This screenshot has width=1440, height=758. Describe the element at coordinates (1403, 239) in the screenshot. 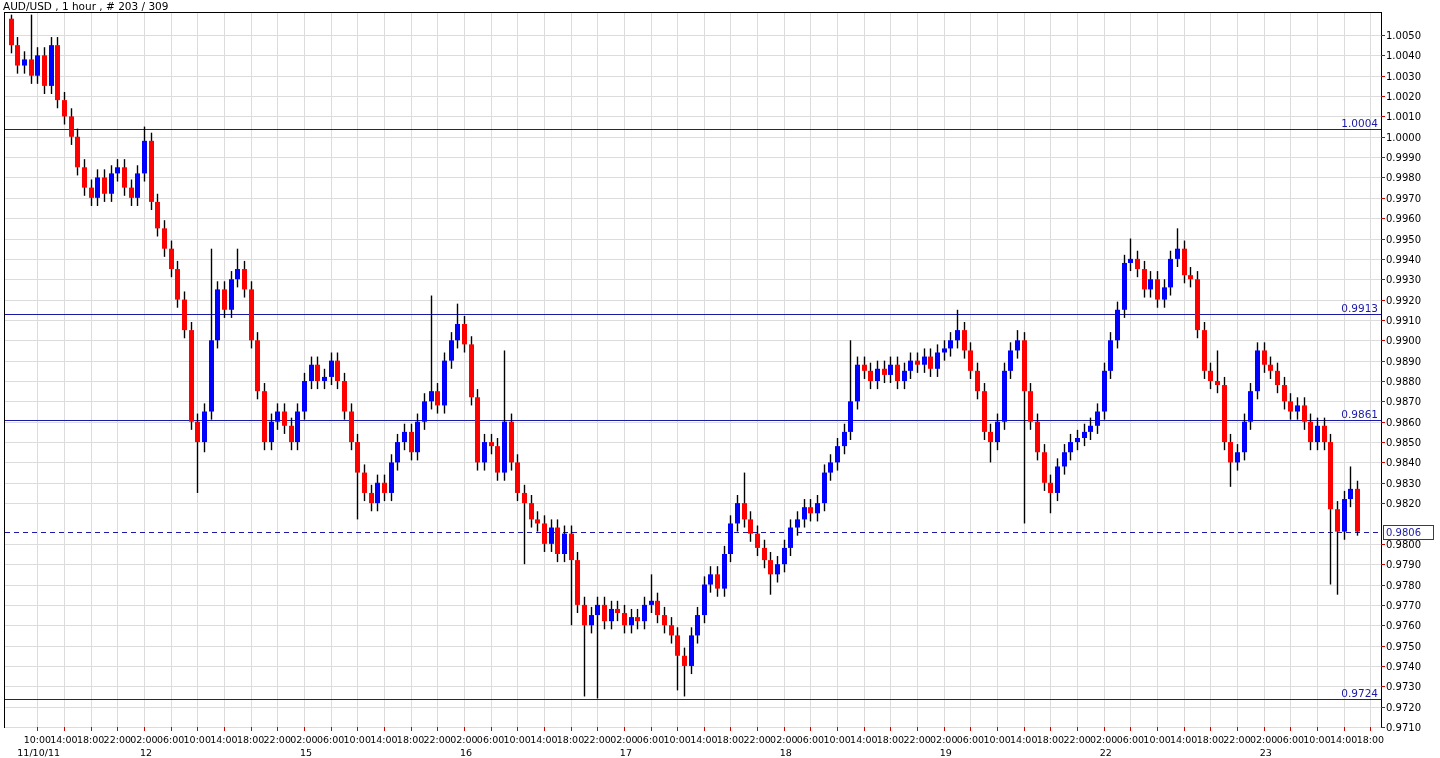

I see `axis-label: 0.9950` at that location.